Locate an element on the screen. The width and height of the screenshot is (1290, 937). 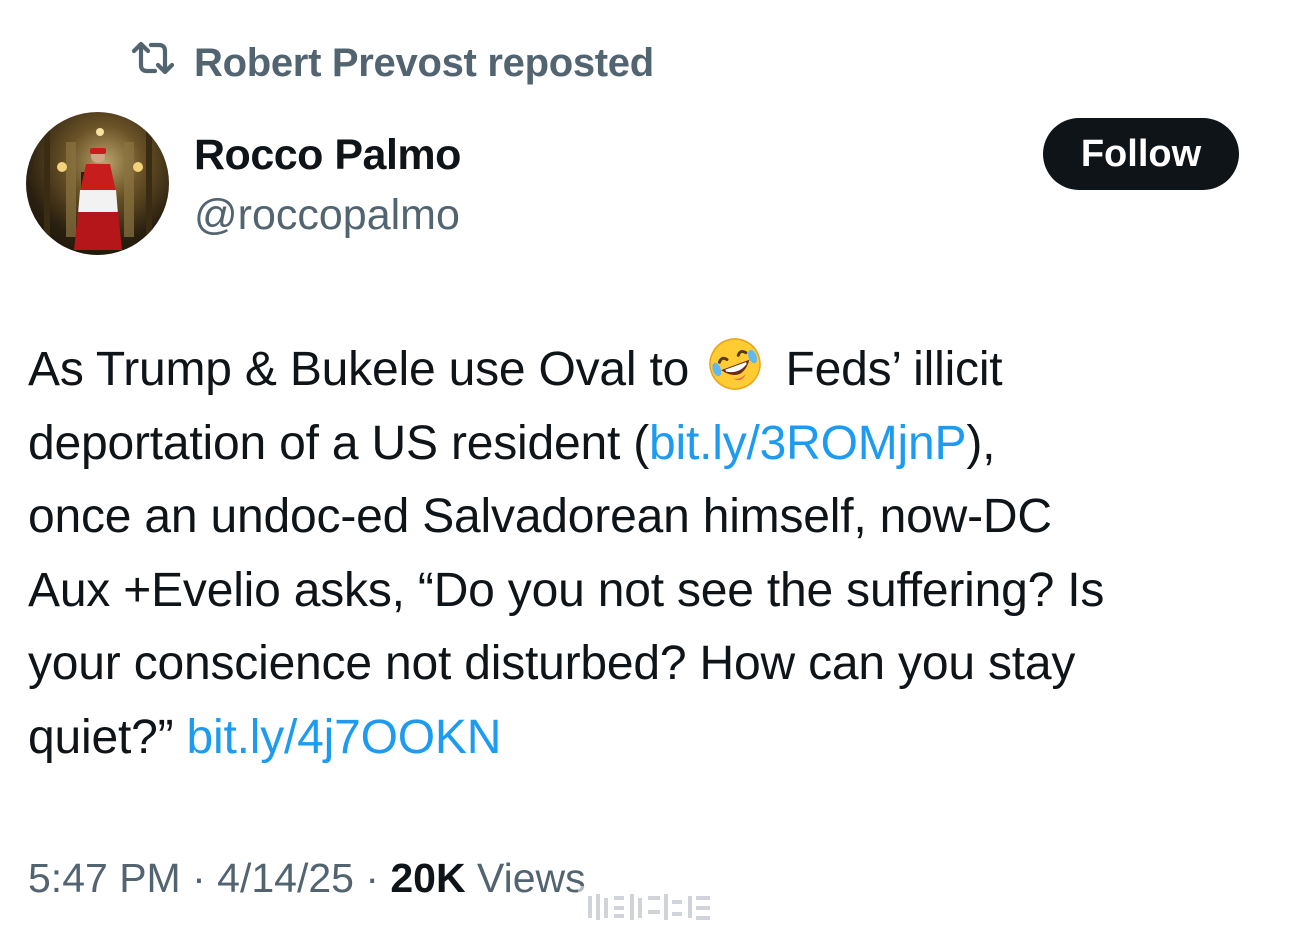
tweet-line-6: quiet?” bit.ly/4j7OOKN is located at coordinates (653, 738).